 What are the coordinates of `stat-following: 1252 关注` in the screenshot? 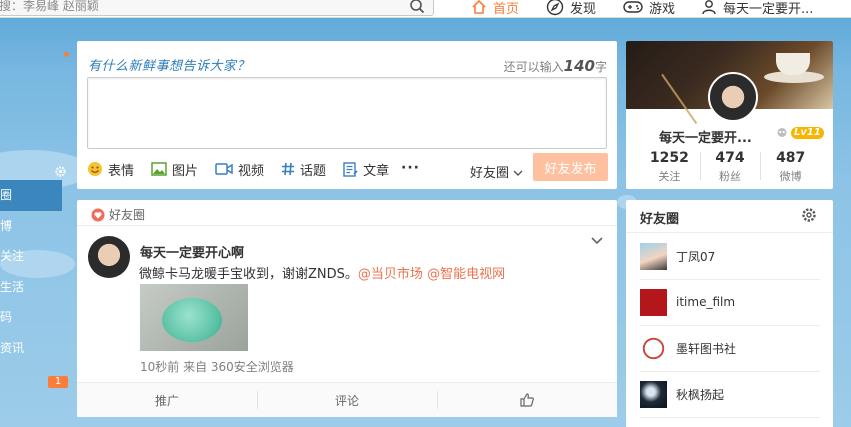 It's located at (669, 167).